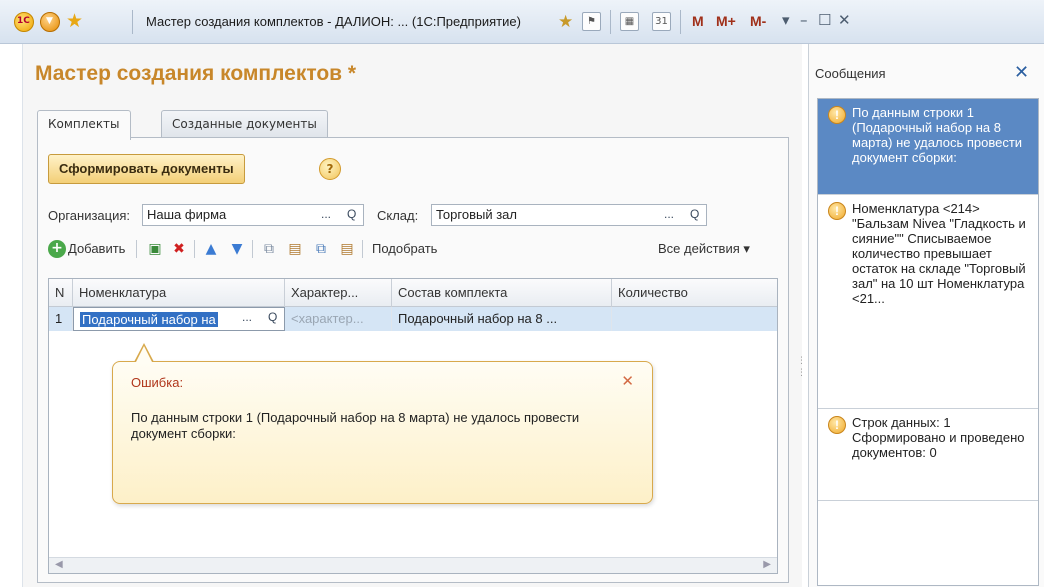 The height and width of the screenshot is (587, 1044). What do you see at coordinates (758, 21) in the screenshot?
I see `memory-m-minus-button: M-` at bounding box center [758, 21].